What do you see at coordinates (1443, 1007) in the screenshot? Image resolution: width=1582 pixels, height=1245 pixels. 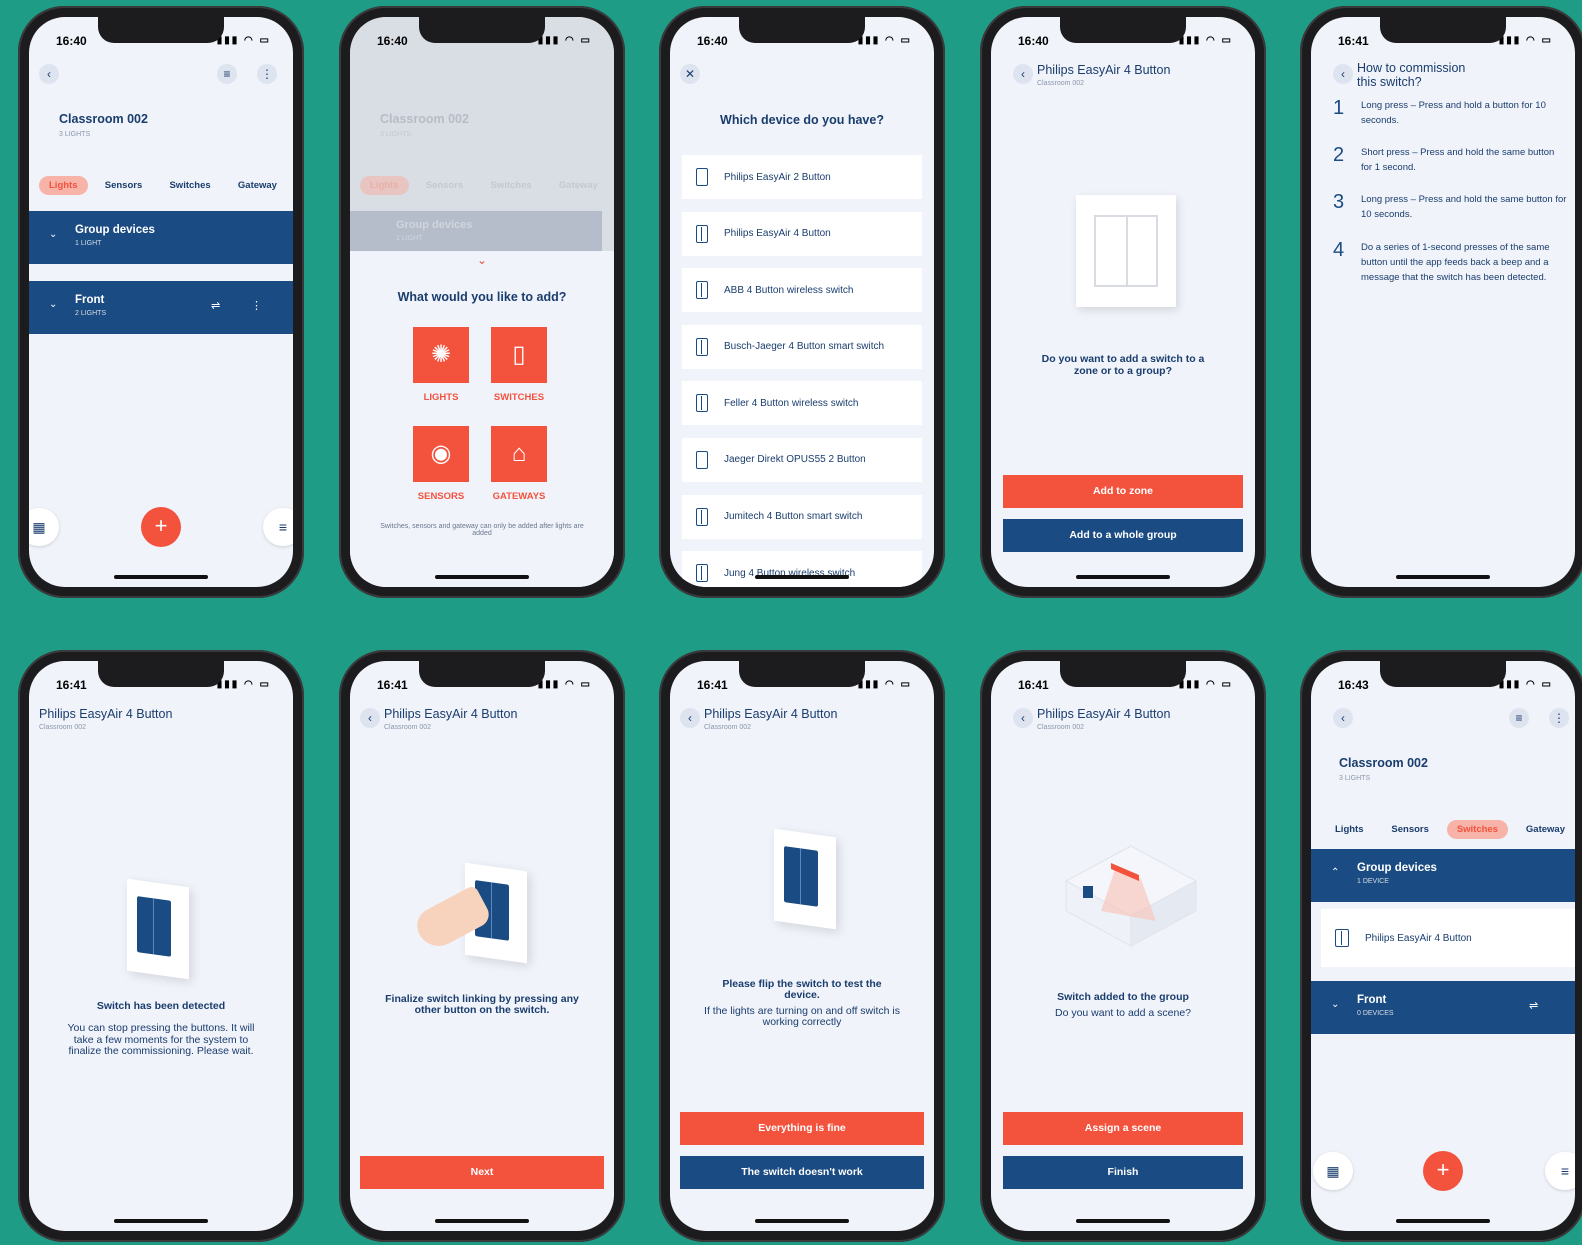 I see `group-row: ⌄ Front 0 DEVICES ⇌` at bounding box center [1443, 1007].